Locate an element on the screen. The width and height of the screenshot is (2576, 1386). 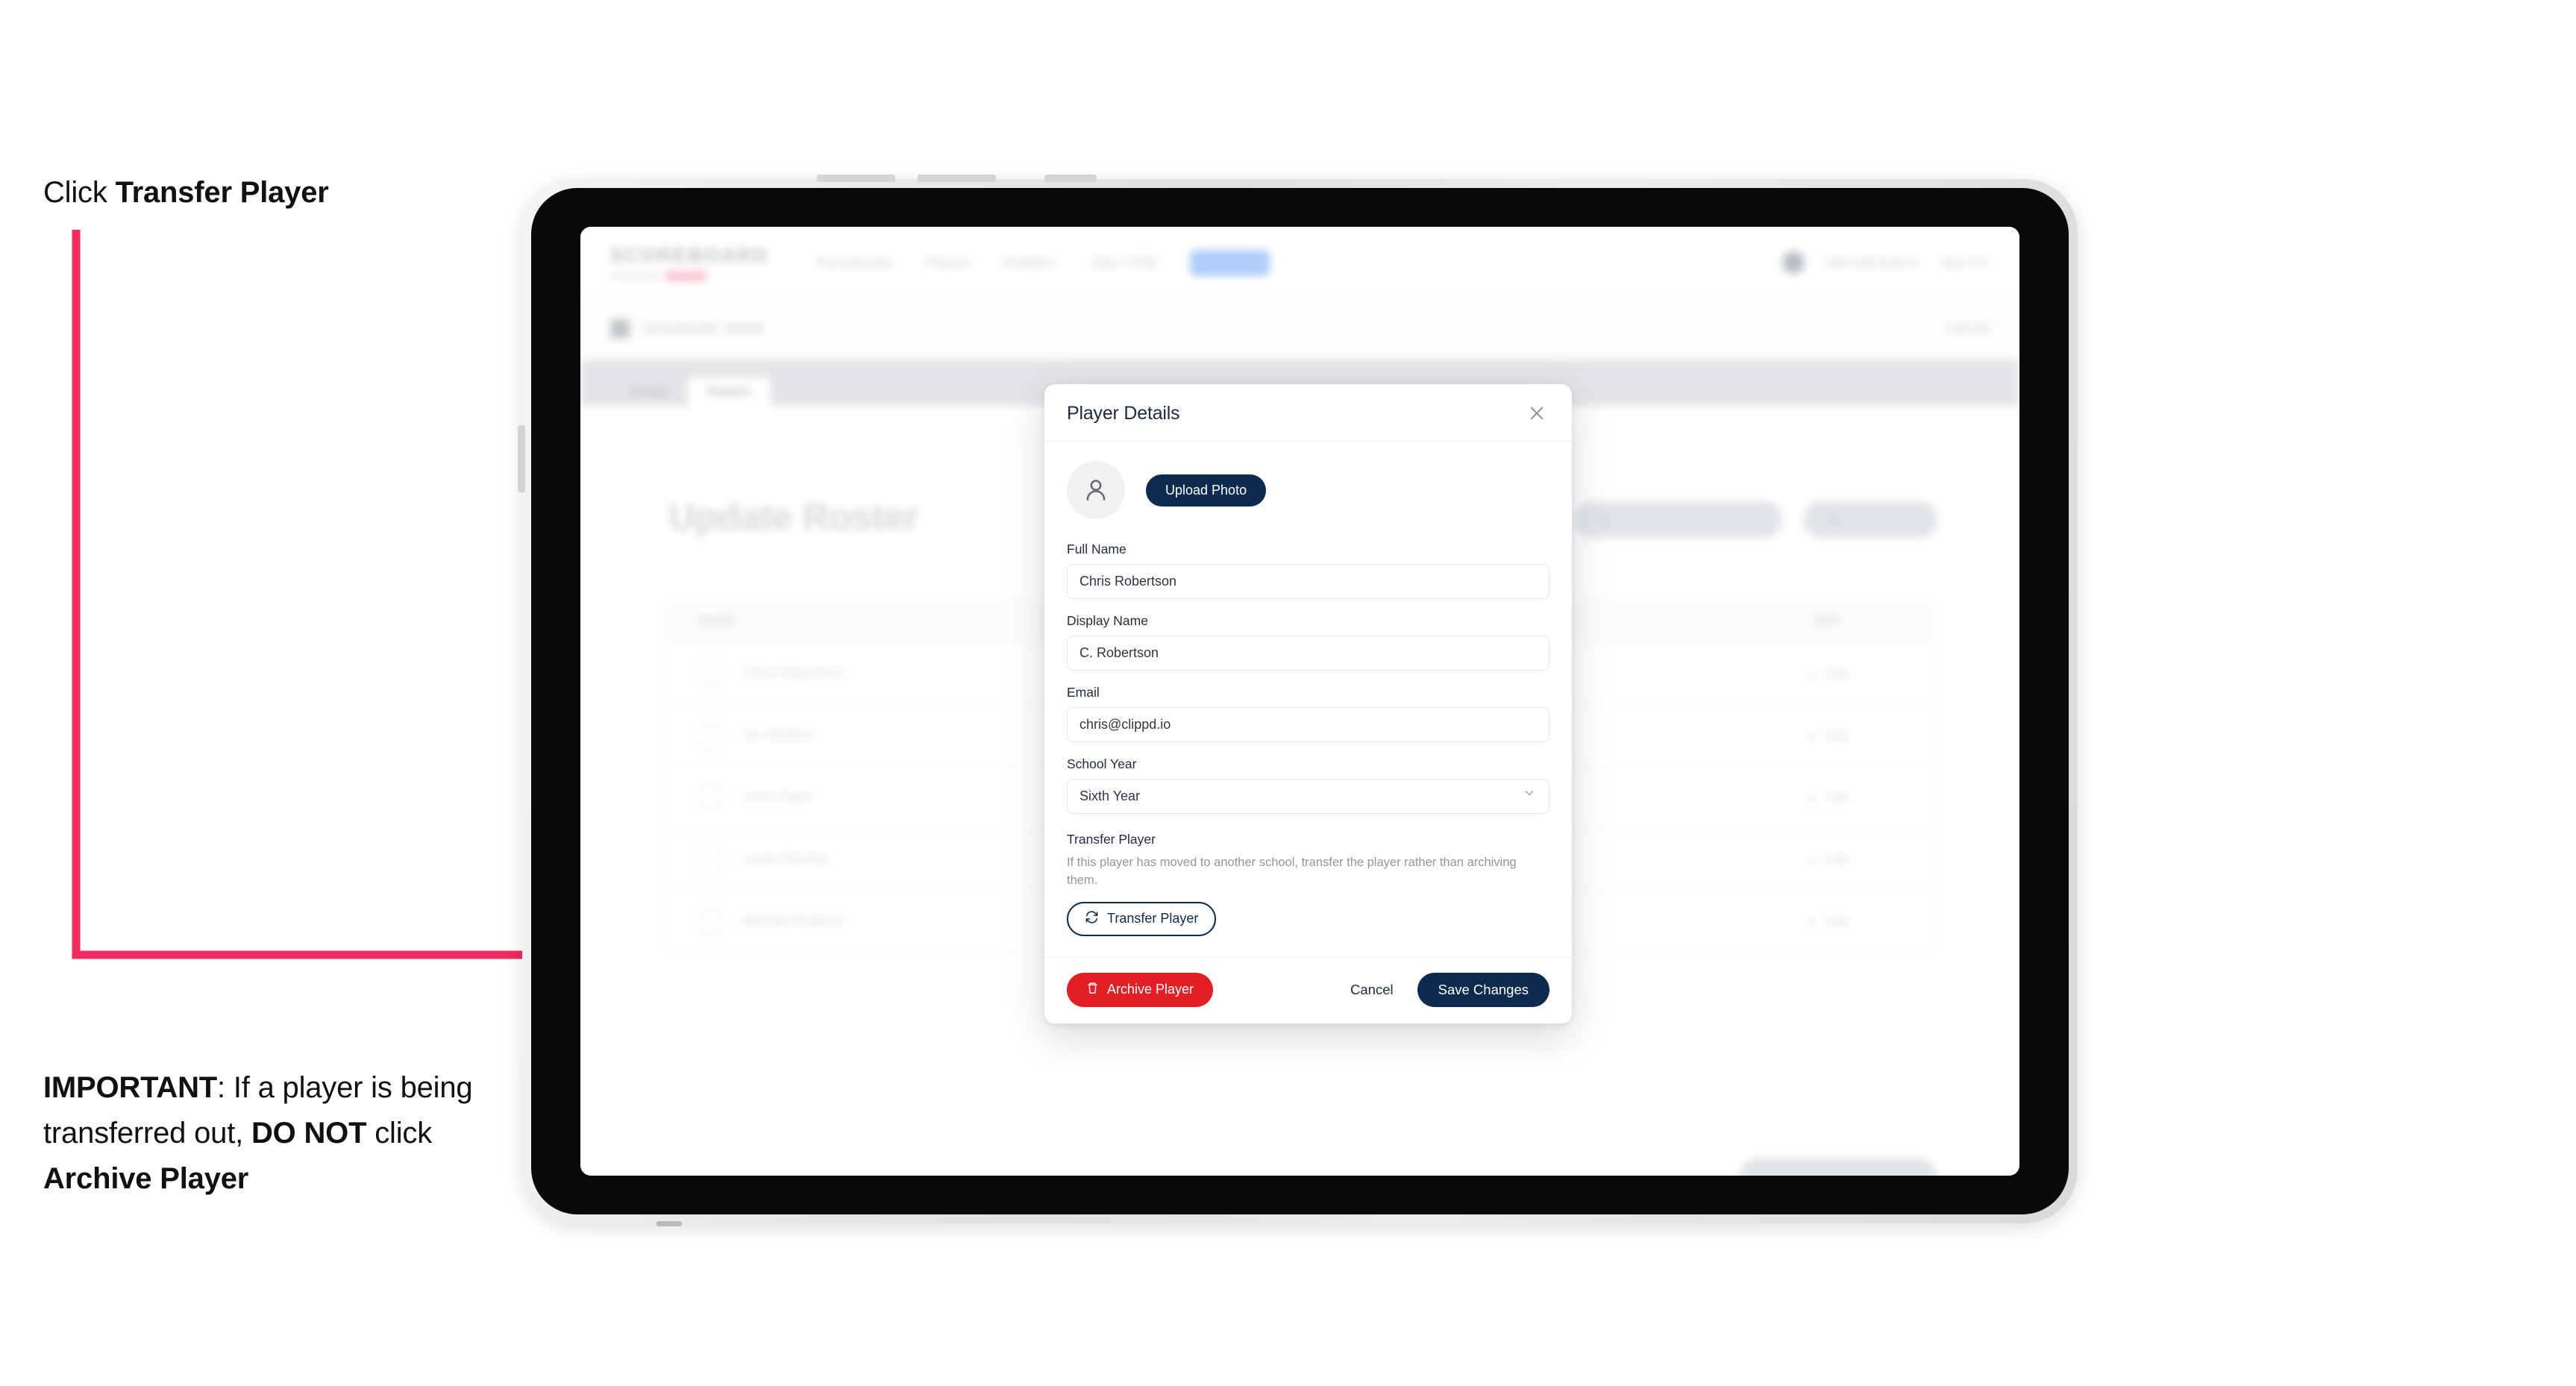
school-year-select is located at coordinates (1308, 796).